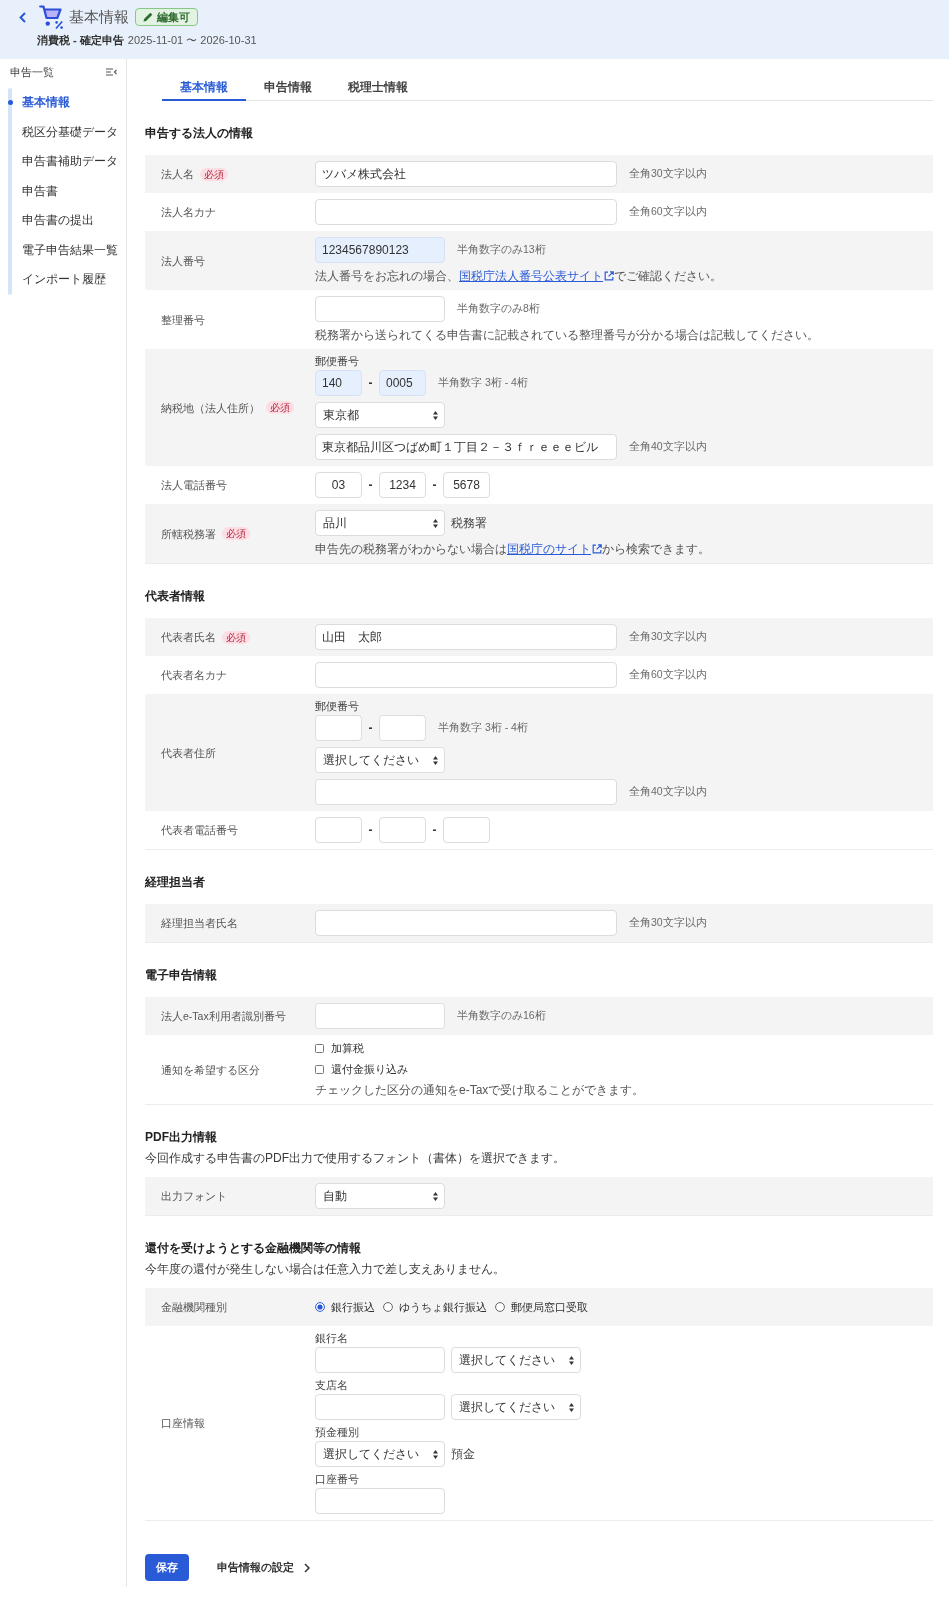  I want to click on field-label: 経理担当者氏名, so click(199, 923).